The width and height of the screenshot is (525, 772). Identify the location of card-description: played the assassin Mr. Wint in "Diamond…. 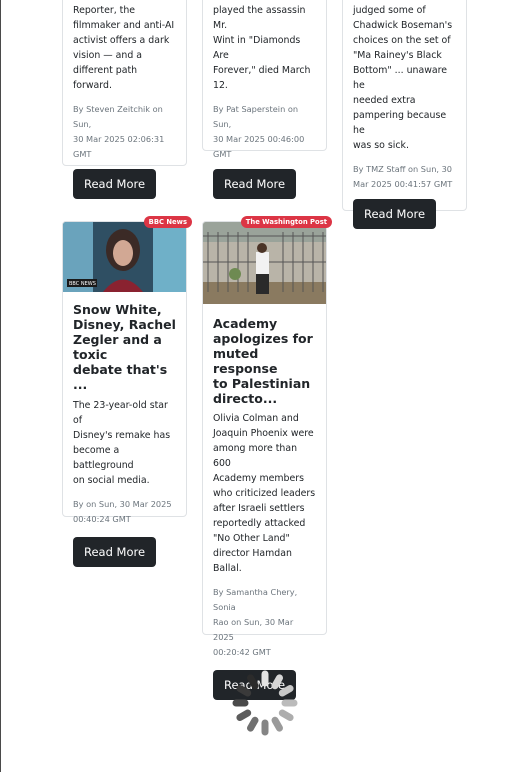
(262, 48).